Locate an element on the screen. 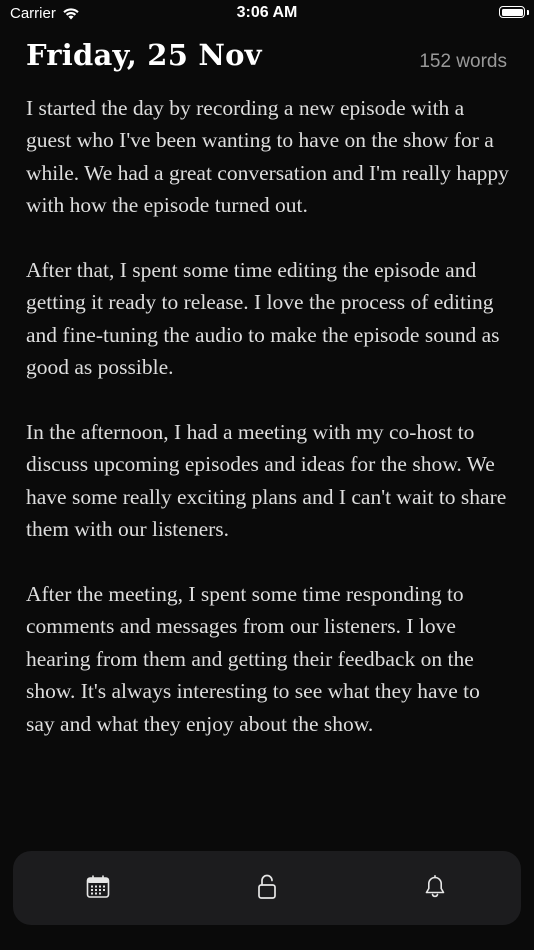  battery-level is located at coordinates (512, 12).